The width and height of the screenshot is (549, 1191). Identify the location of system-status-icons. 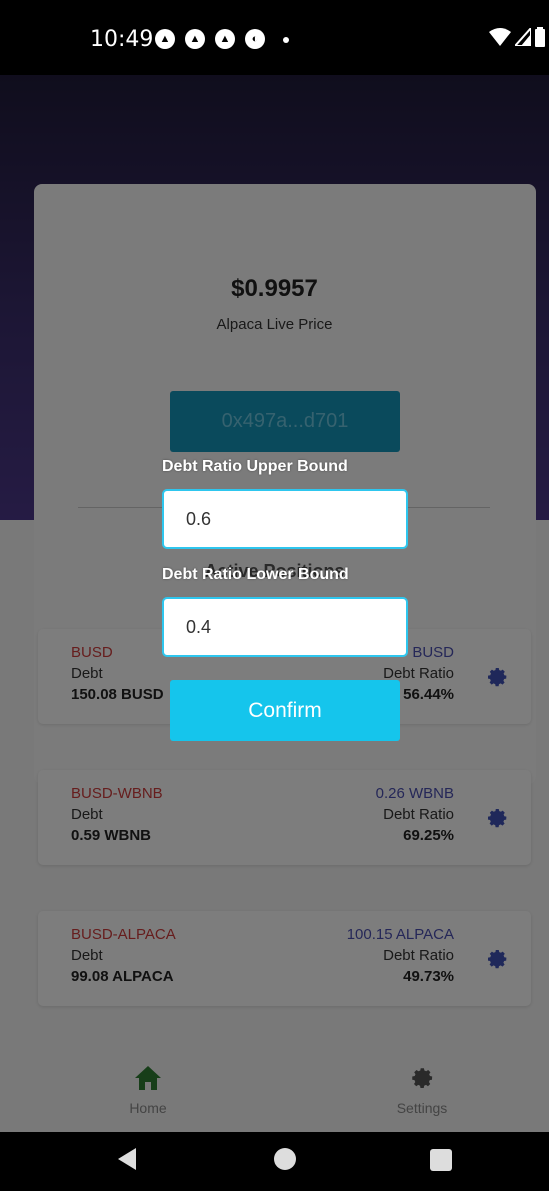
(517, 37).